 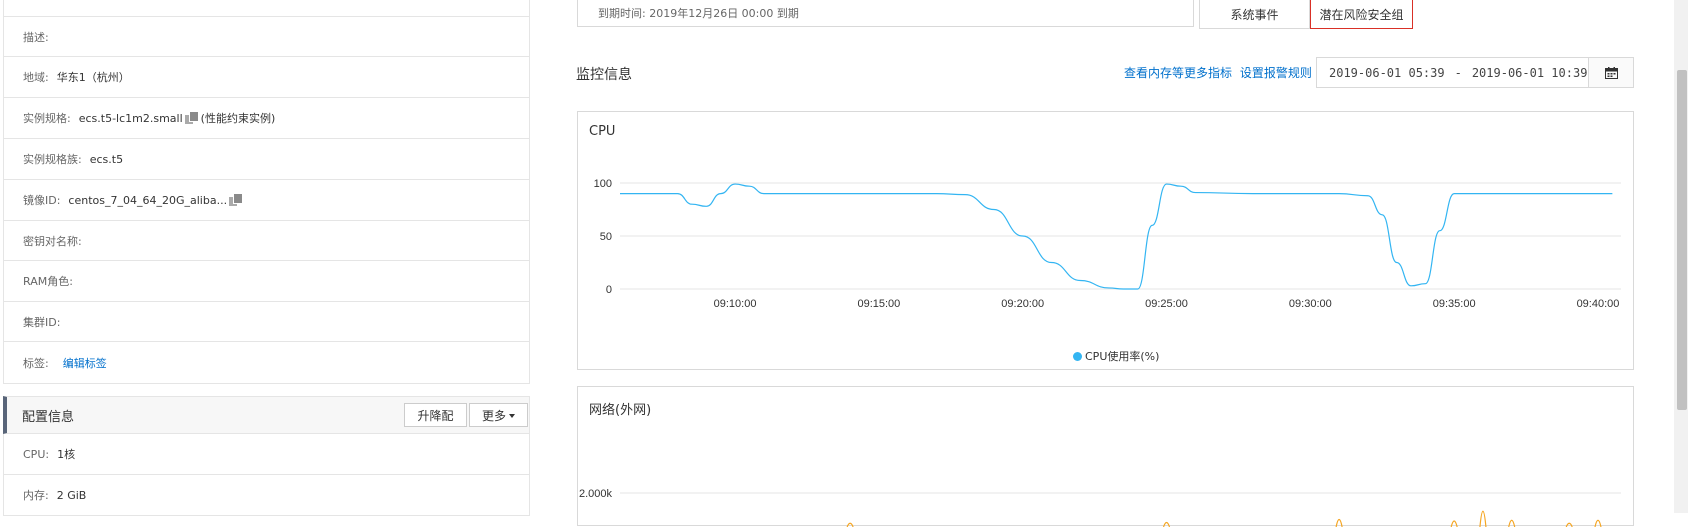 What do you see at coordinates (1166, 304) in the screenshot?
I see `cpu-xtick-label: 09:25:00` at bounding box center [1166, 304].